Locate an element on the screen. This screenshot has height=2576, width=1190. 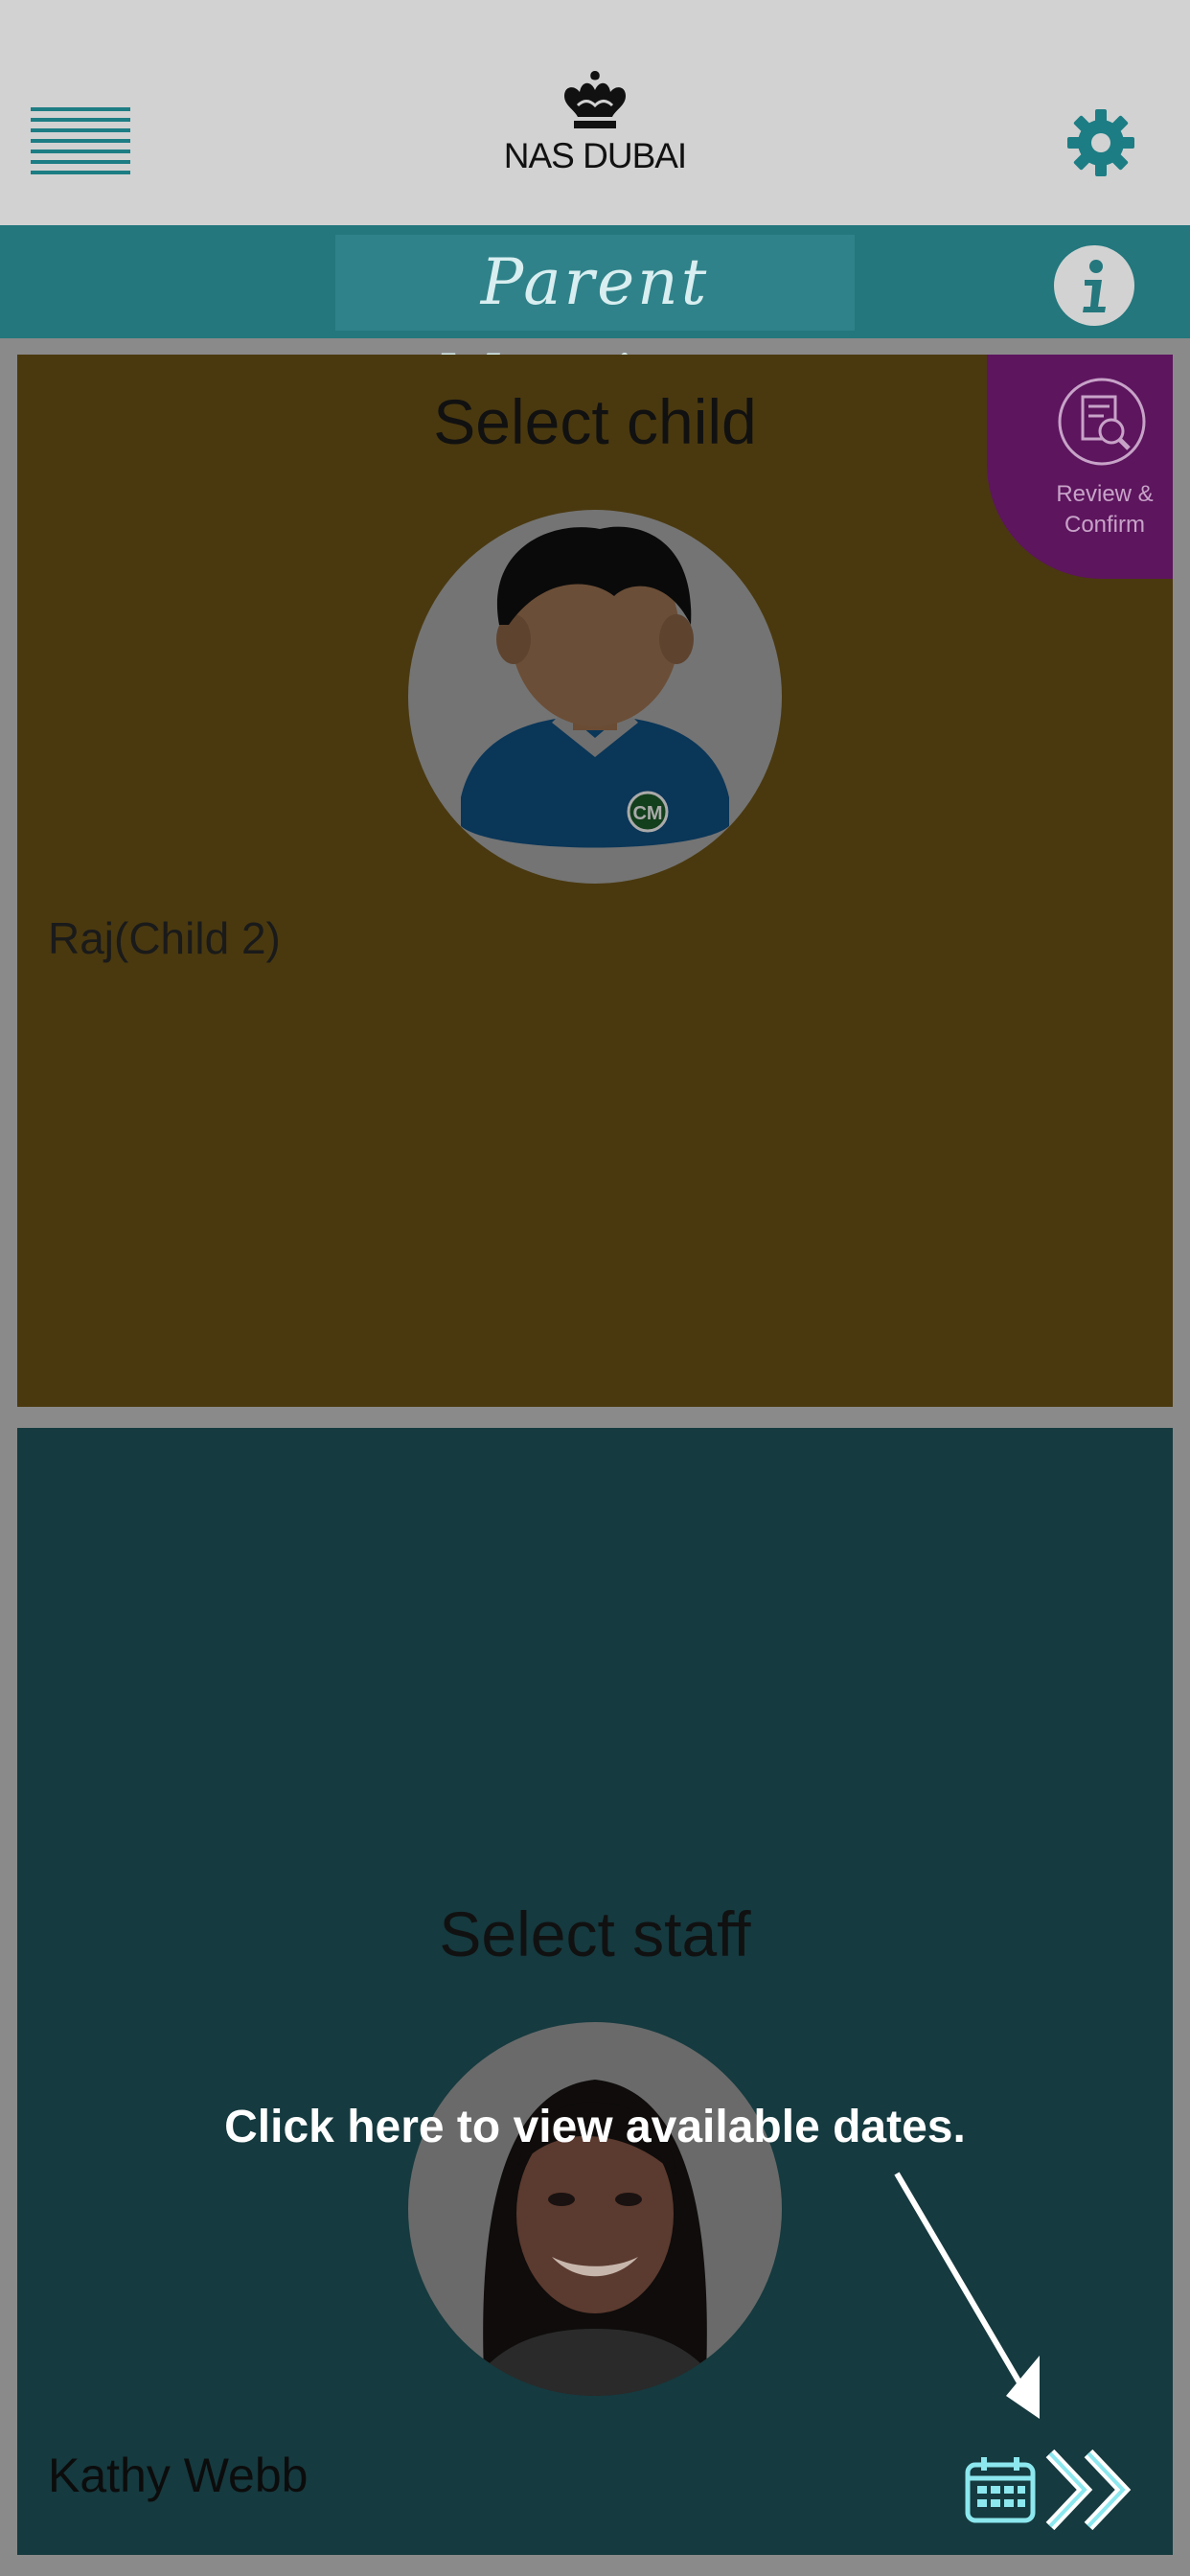
child-avatar: CM is located at coordinates (595, 697).